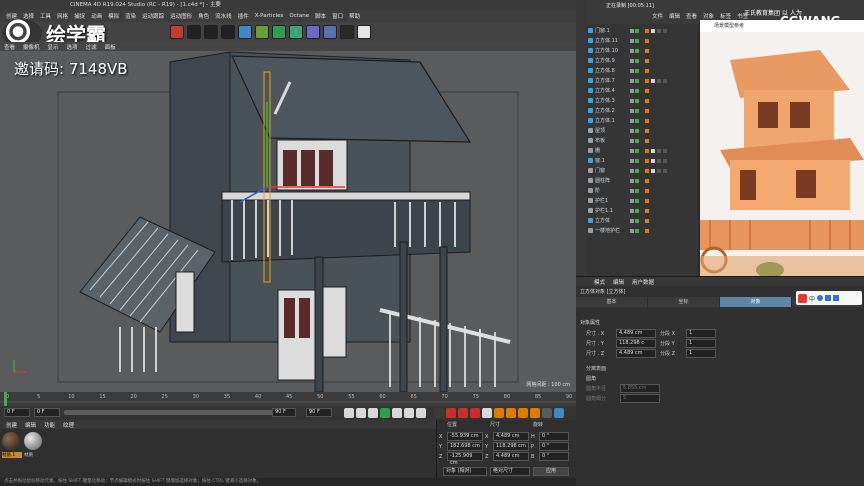  I want to click on next-key-icon, so click(409, 413).